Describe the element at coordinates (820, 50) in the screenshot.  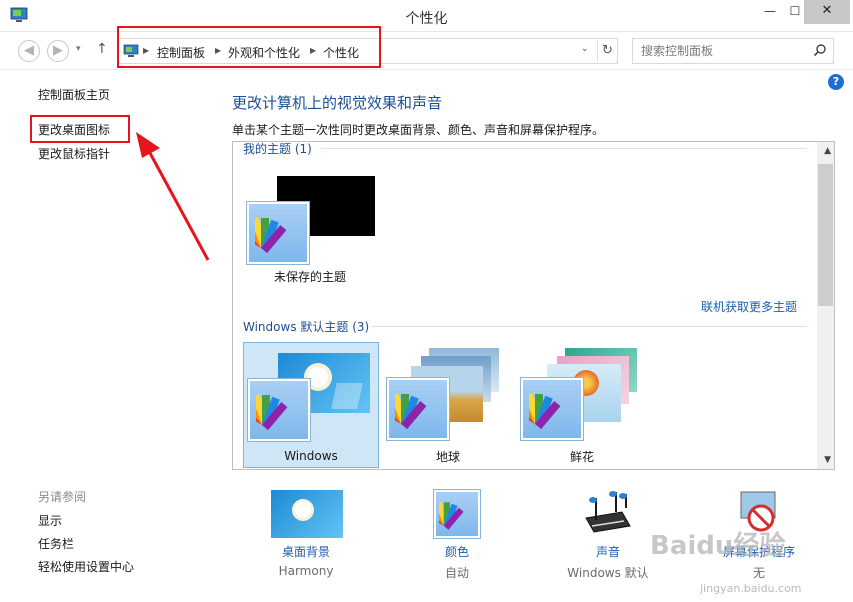
I see `search-icon` at that location.